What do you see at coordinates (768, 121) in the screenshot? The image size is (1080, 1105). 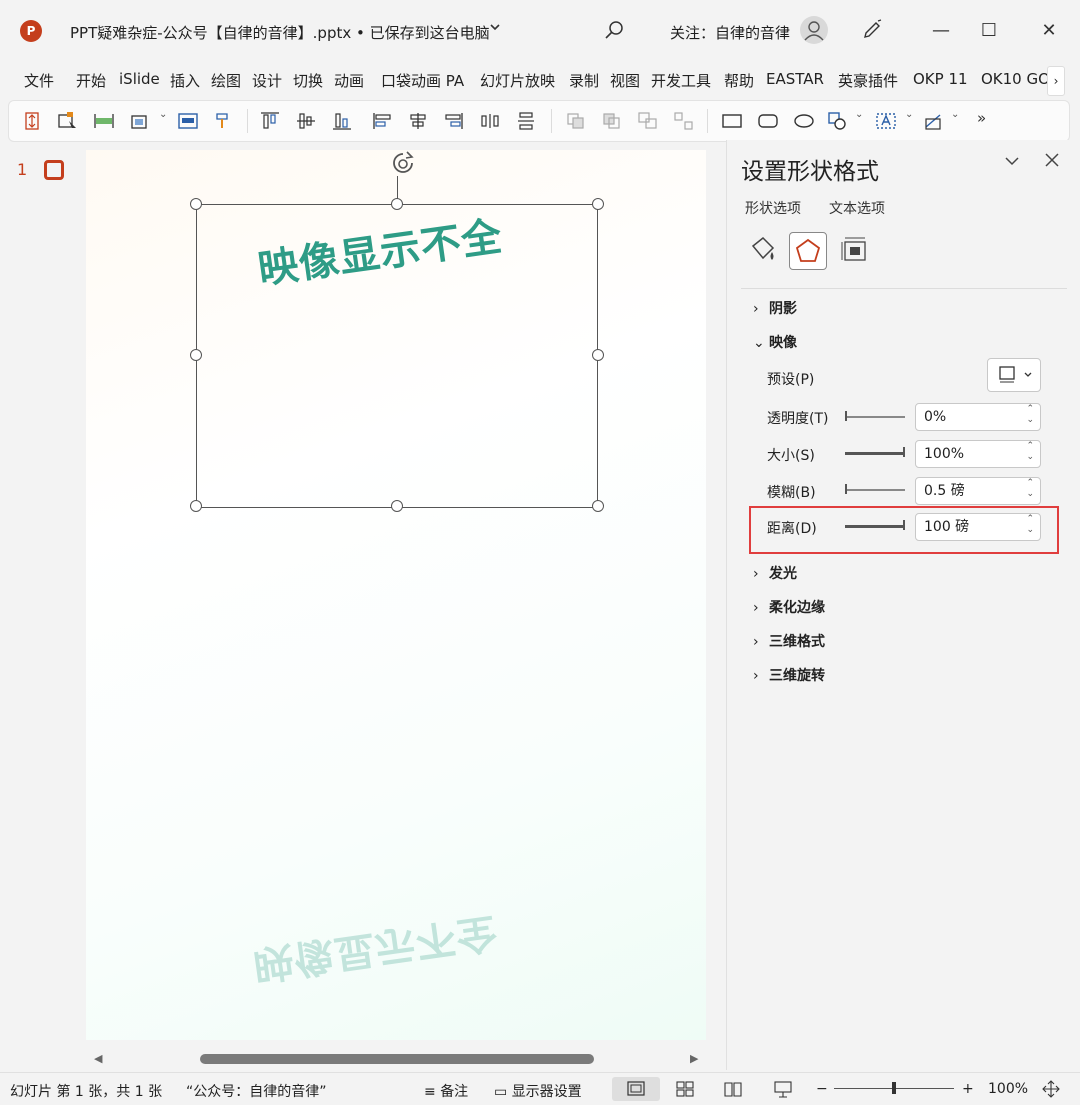 I see `rounded-rectangle-icon` at bounding box center [768, 121].